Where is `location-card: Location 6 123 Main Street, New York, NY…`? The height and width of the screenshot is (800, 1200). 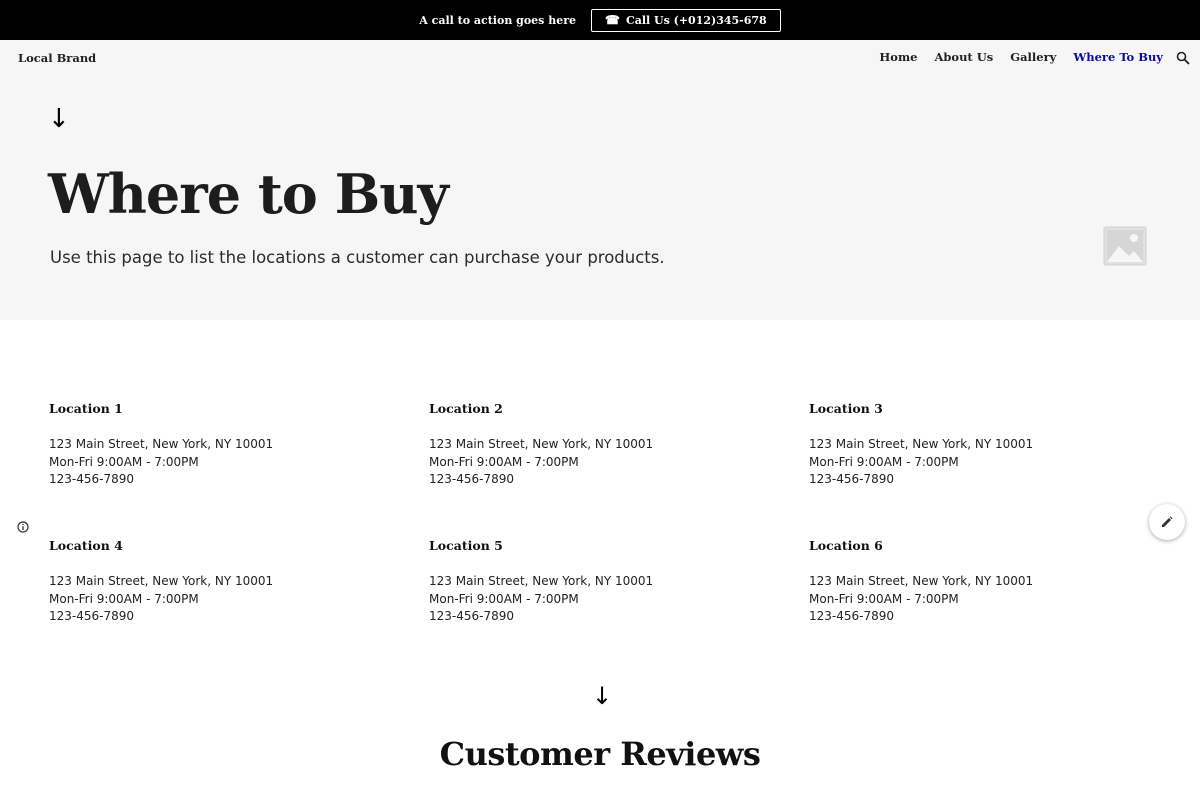
location-card: Location 6 123 Main Street, New York, NY… is located at coordinates (974, 582).